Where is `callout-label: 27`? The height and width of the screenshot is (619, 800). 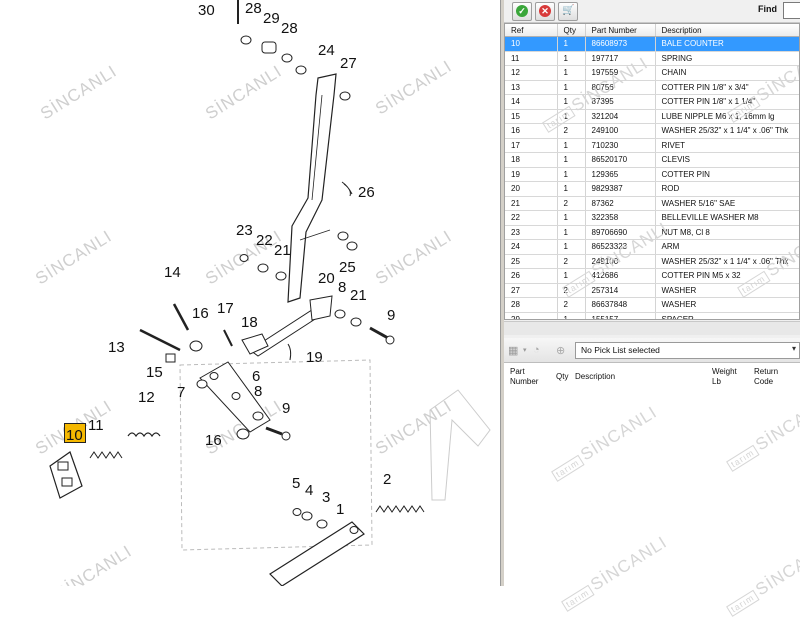 callout-label: 27 is located at coordinates (348, 63).